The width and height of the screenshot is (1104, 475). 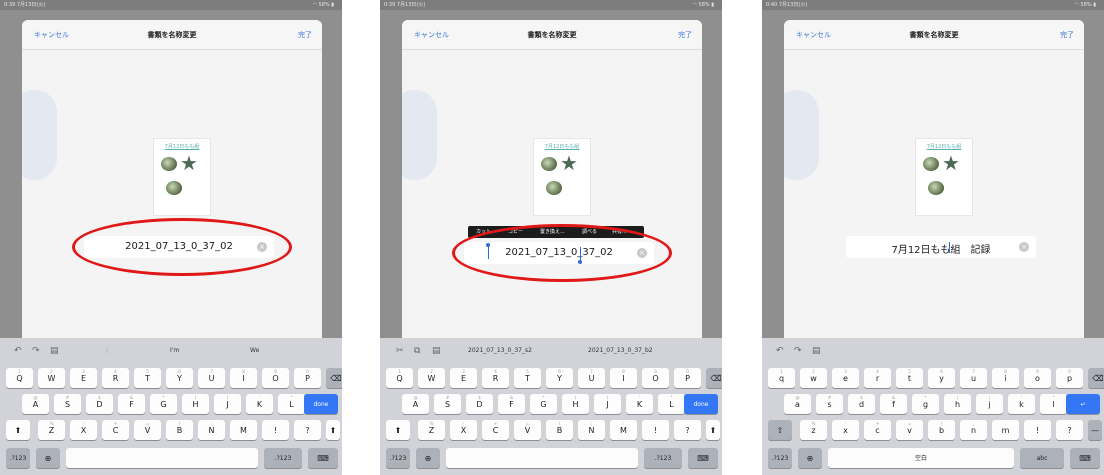 What do you see at coordinates (115, 378) in the screenshot?
I see `key-r: 4R` at bounding box center [115, 378].